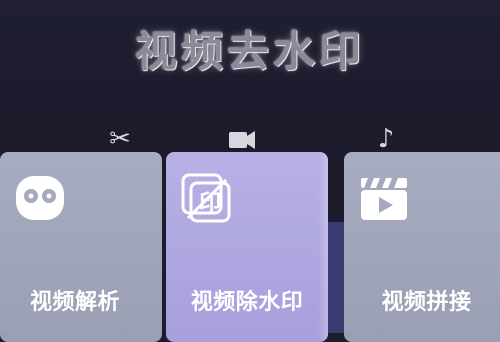 This screenshot has height=342, width=500. Describe the element at coordinates (75, 302) in the screenshot. I see `feature-label: 视频解析` at that location.